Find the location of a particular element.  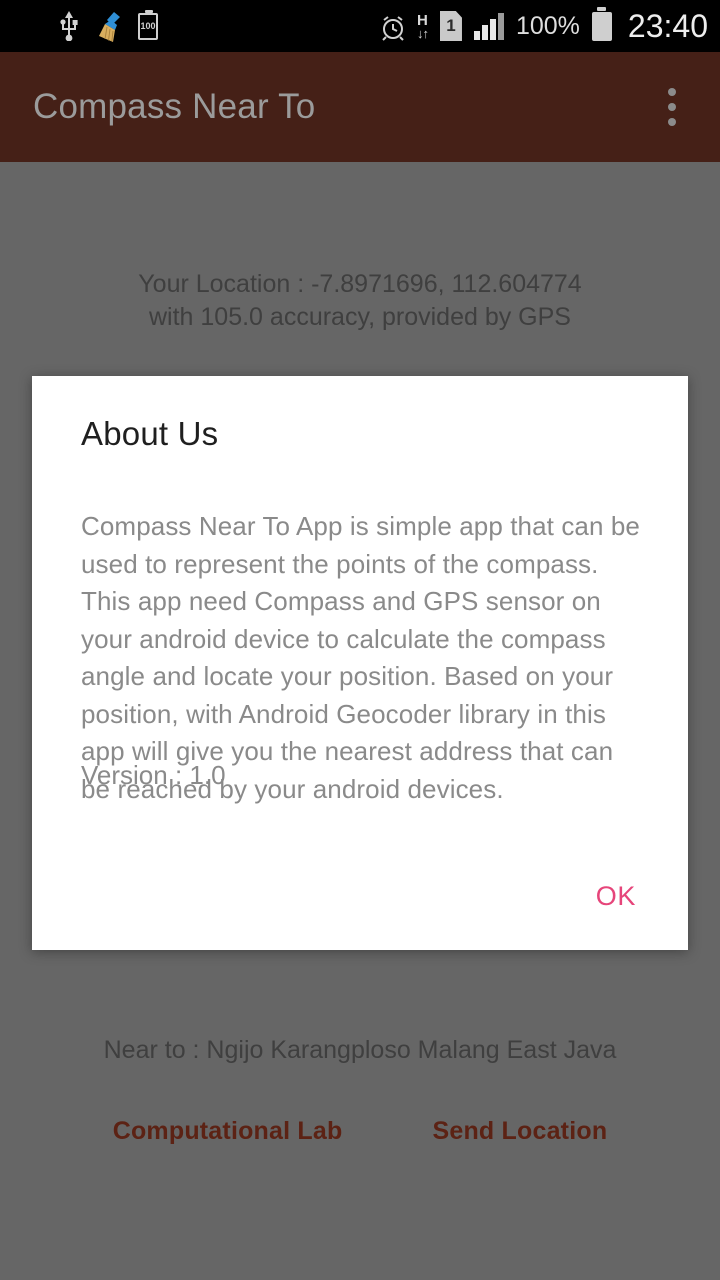

battery-percent-label: 100% is located at coordinates (547, 25).